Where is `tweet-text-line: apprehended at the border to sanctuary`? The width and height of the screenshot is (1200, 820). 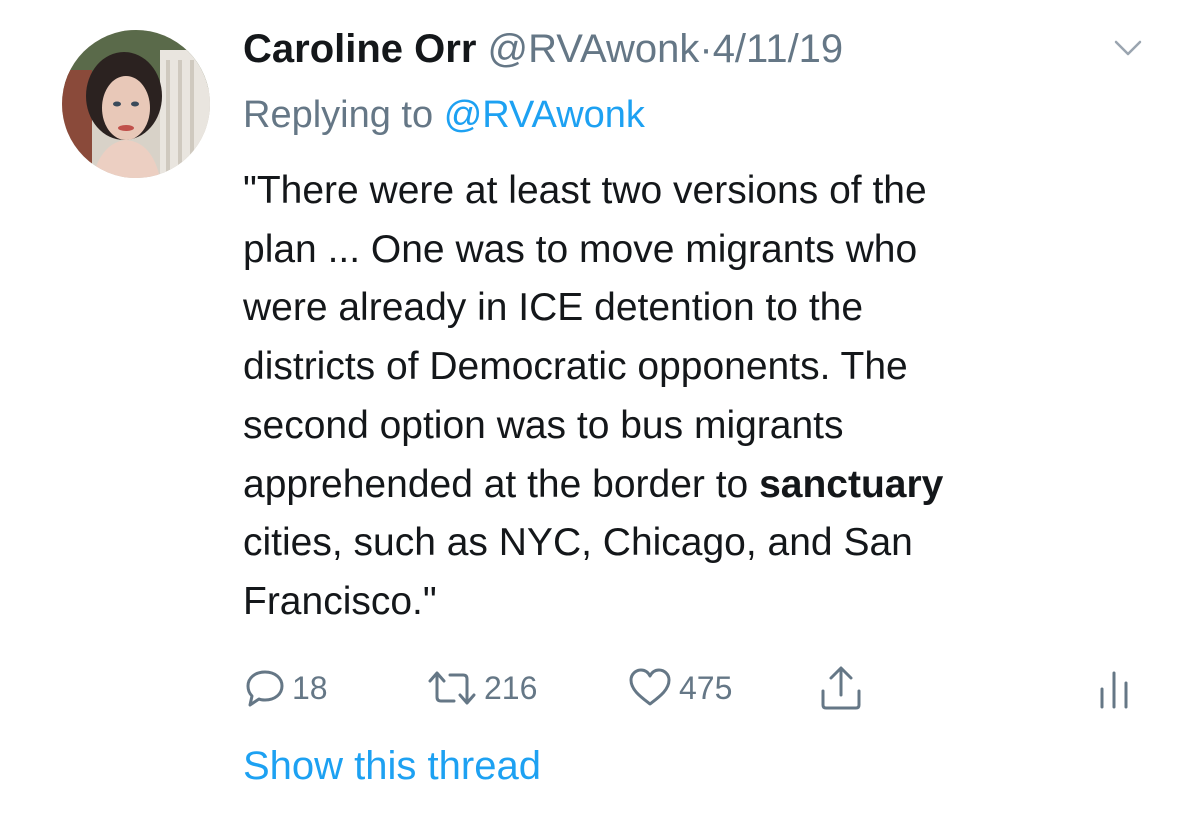 tweet-text-line: apprehended at the border to sanctuary is located at coordinates (703, 485).